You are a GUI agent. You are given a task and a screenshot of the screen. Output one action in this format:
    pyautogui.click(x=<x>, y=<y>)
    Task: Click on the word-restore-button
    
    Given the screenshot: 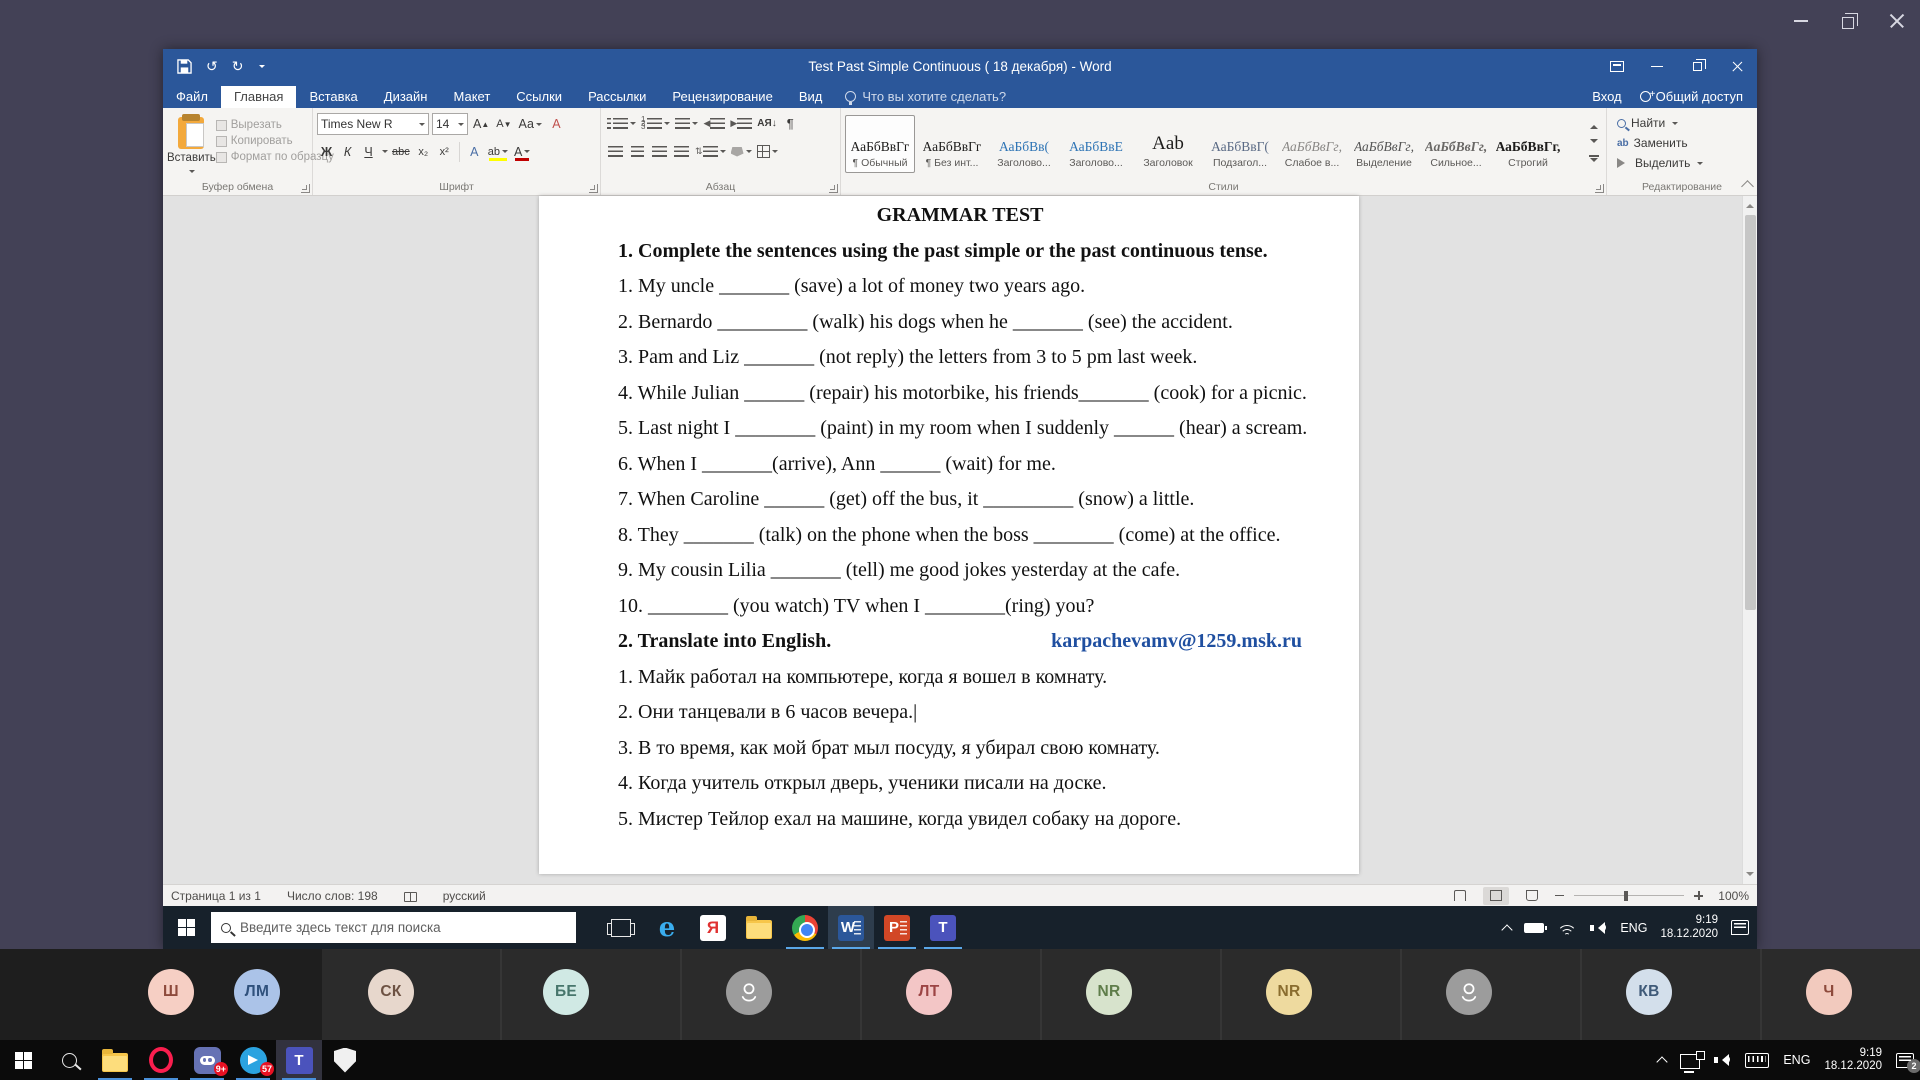 What is the action you would take?
    pyautogui.click(x=1697, y=66)
    